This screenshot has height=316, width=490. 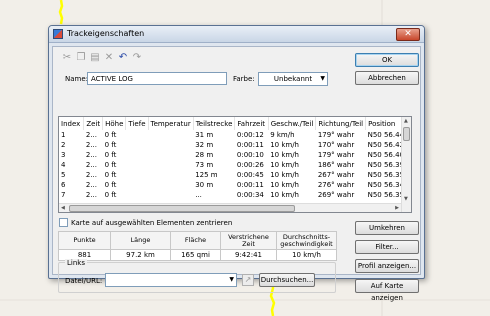 I want to click on table-cell: 276° wahr, so click(x=336, y=185).